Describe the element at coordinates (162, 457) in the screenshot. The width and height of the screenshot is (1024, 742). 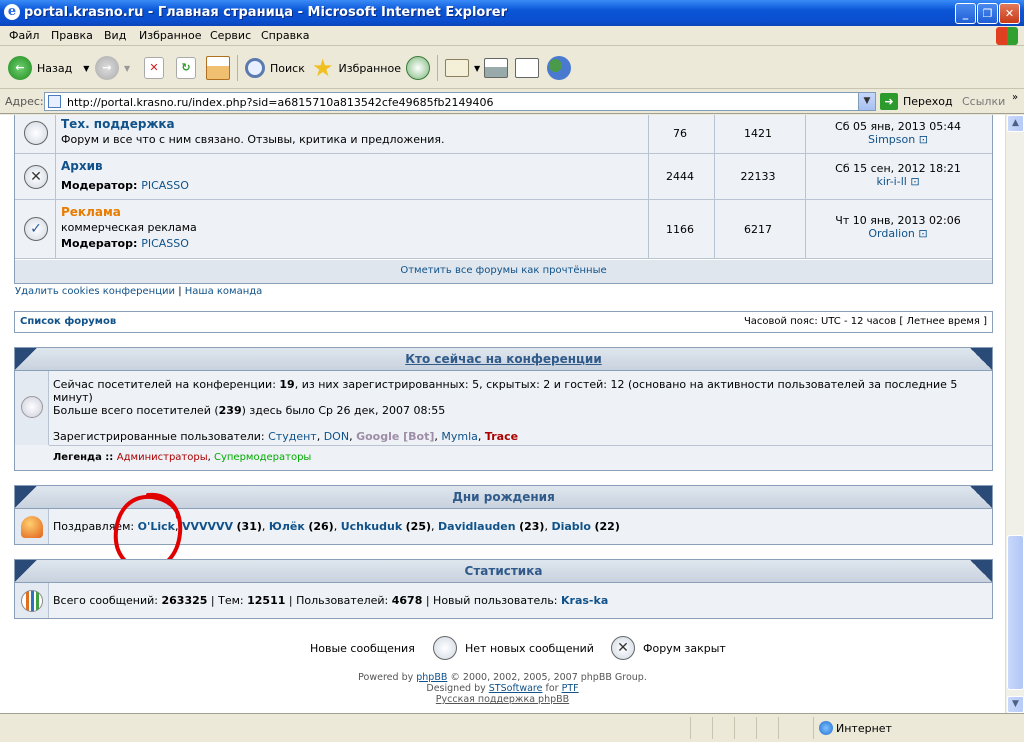
I see `legend-admins: Администраторы` at that location.